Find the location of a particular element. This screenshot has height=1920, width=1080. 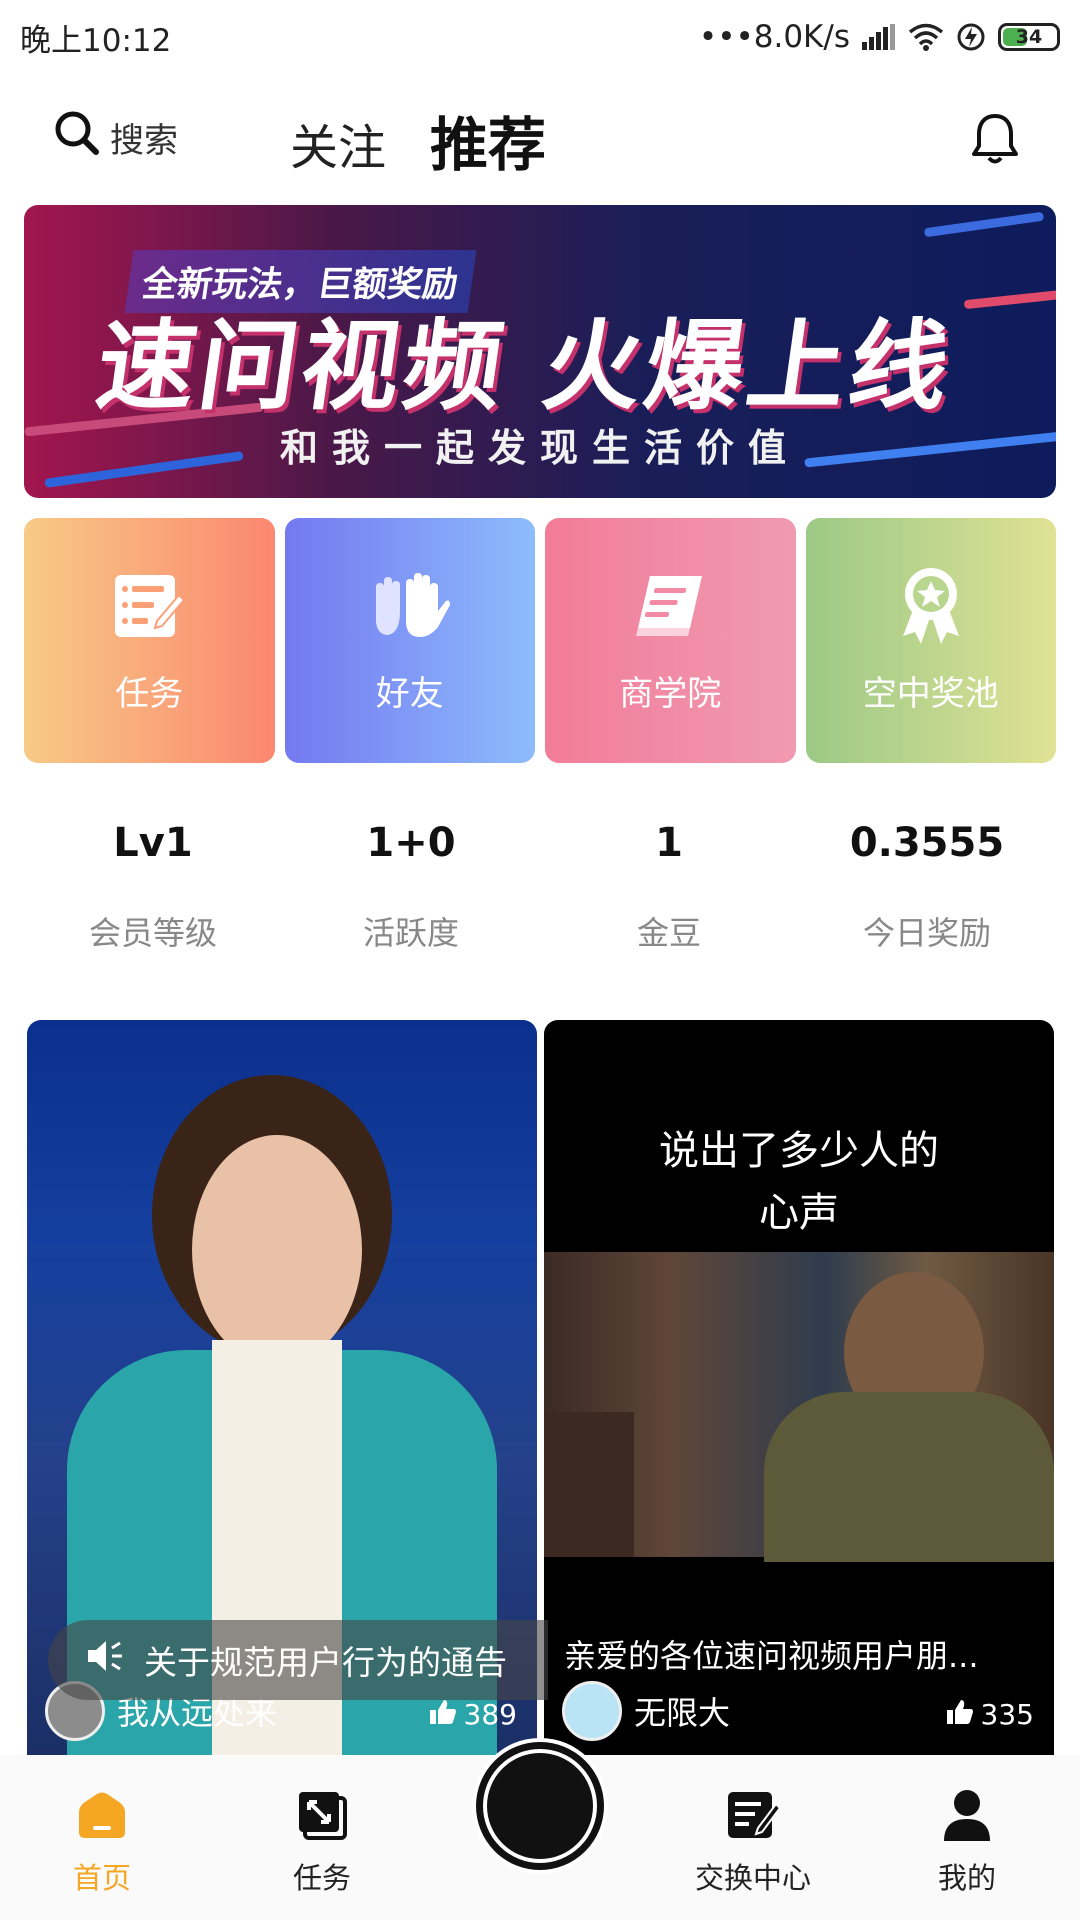

user-stats: Lv1 会员等级 1+0 活跃度 1 金豆 0.3555 今日奖励 is located at coordinates (540, 895).